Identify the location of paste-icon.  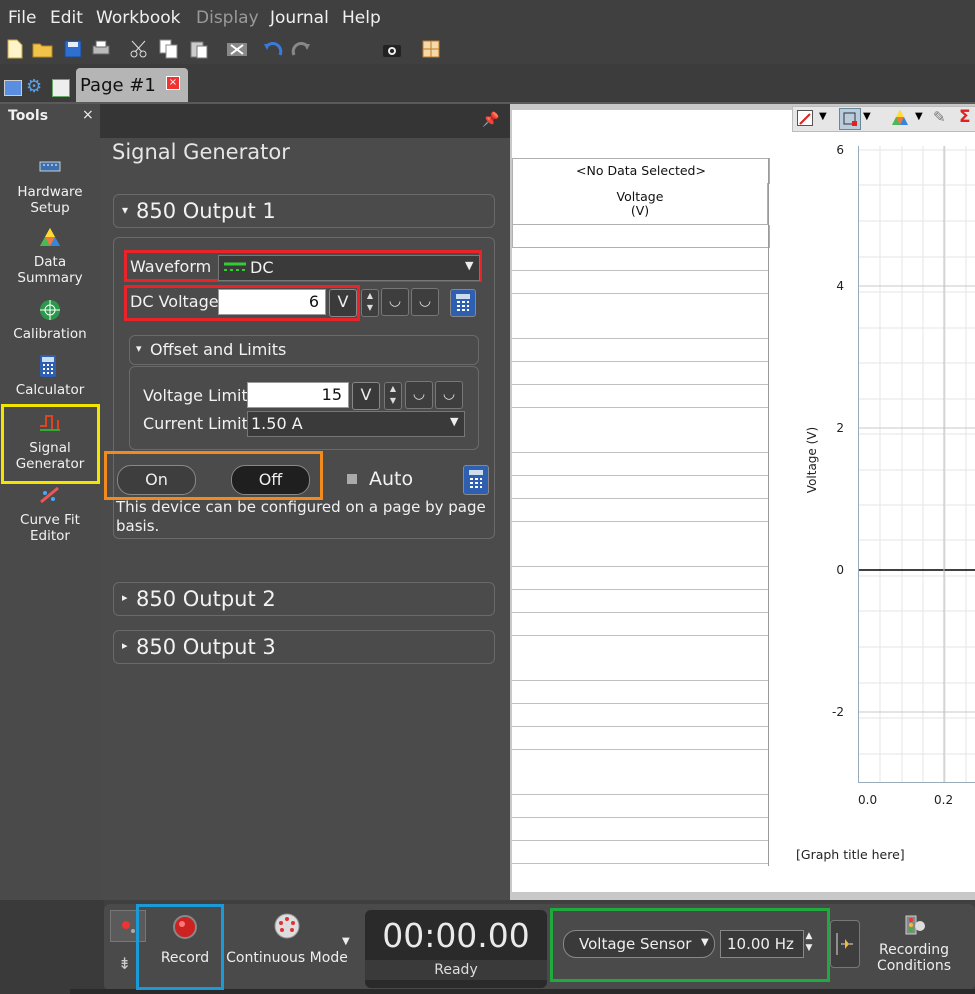
(199, 49).